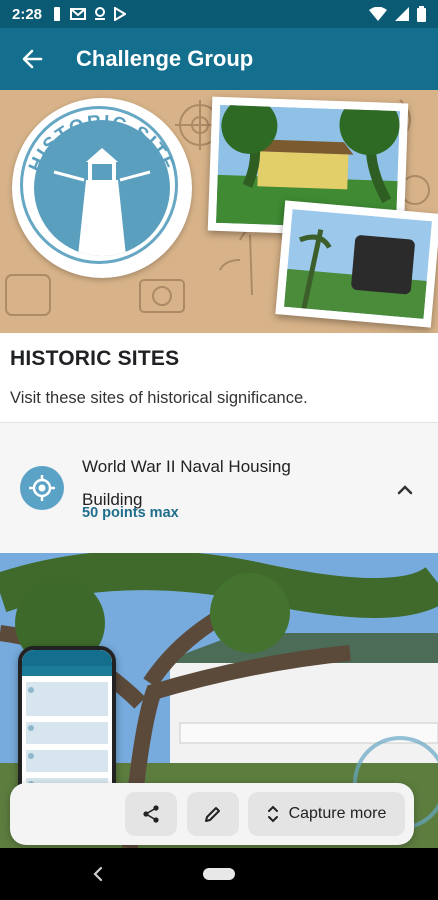 Image resolution: width=438 pixels, height=900 pixels. What do you see at coordinates (57, 14) in the screenshot?
I see `notification-icon` at bounding box center [57, 14].